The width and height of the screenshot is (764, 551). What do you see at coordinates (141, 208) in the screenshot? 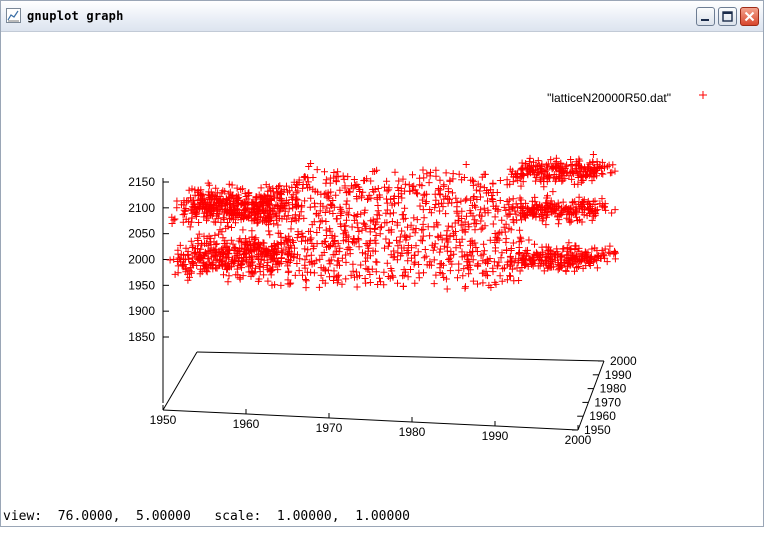
I see `z-tick-label: 2100` at bounding box center [141, 208].